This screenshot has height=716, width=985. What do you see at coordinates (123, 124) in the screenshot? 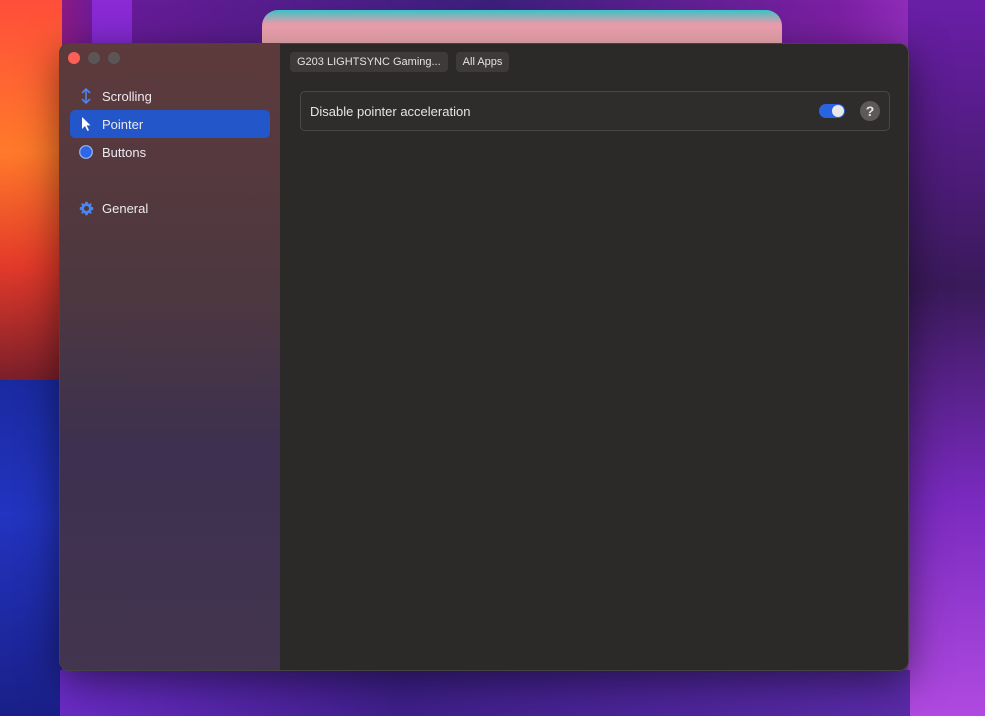
I see `sidebar-item-label: Pointer` at bounding box center [123, 124].